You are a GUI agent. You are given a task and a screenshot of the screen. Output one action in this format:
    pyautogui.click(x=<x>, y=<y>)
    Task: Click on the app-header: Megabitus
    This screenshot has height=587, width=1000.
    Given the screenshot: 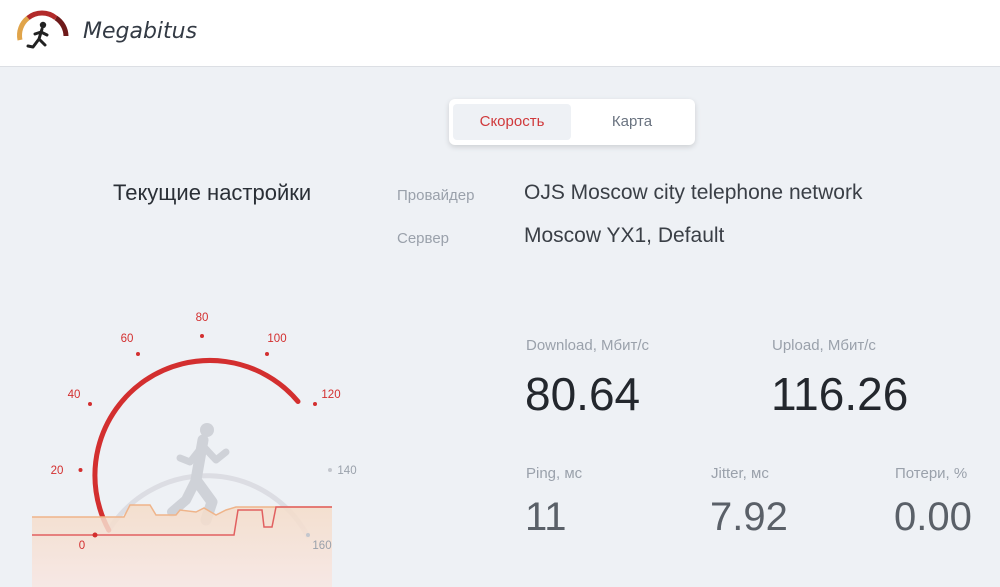 What is the action you would take?
    pyautogui.click(x=500, y=33)
    